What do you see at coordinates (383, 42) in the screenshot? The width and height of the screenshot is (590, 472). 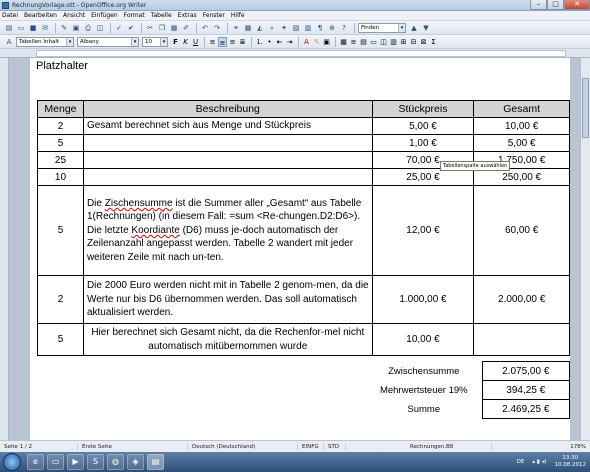 I see `split-cells-icon: ◫` at bounding box center [383, 42].